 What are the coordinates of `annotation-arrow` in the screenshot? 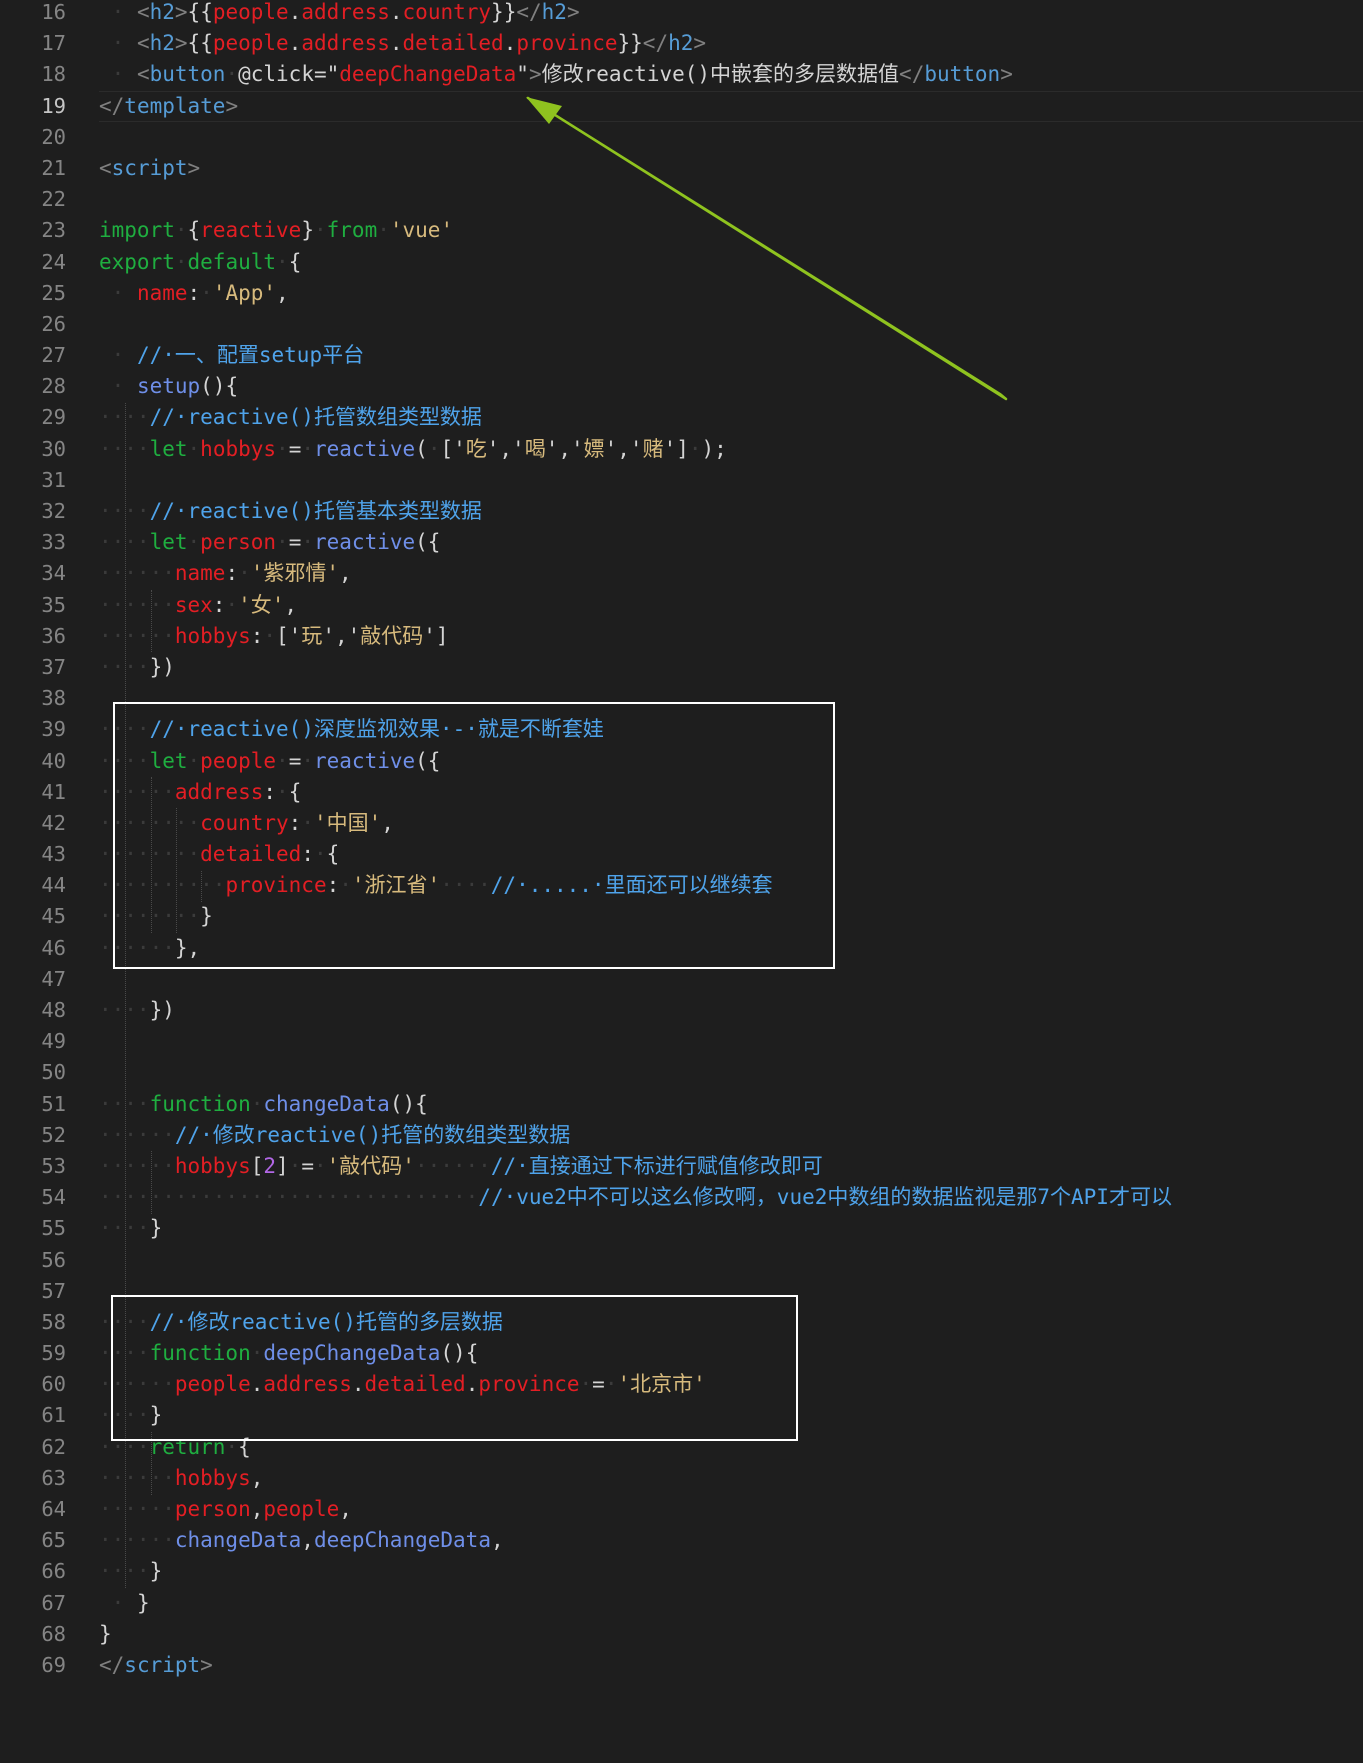 It's located at (767, 248).